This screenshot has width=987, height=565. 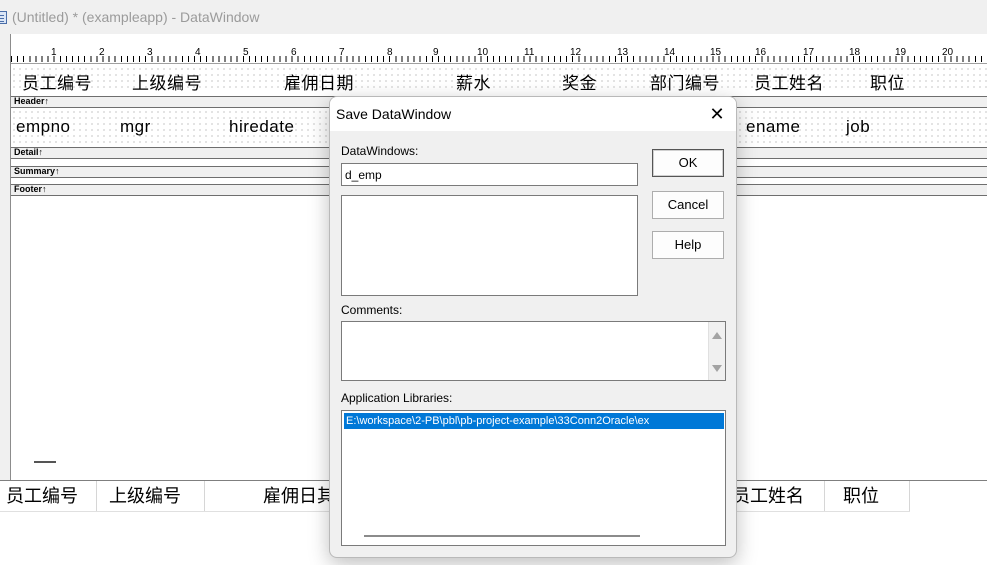 What do you see at coordinates (261, 127) in the screenshot?
I see `detail-field: hiredate` at bounding box center [261, 127].